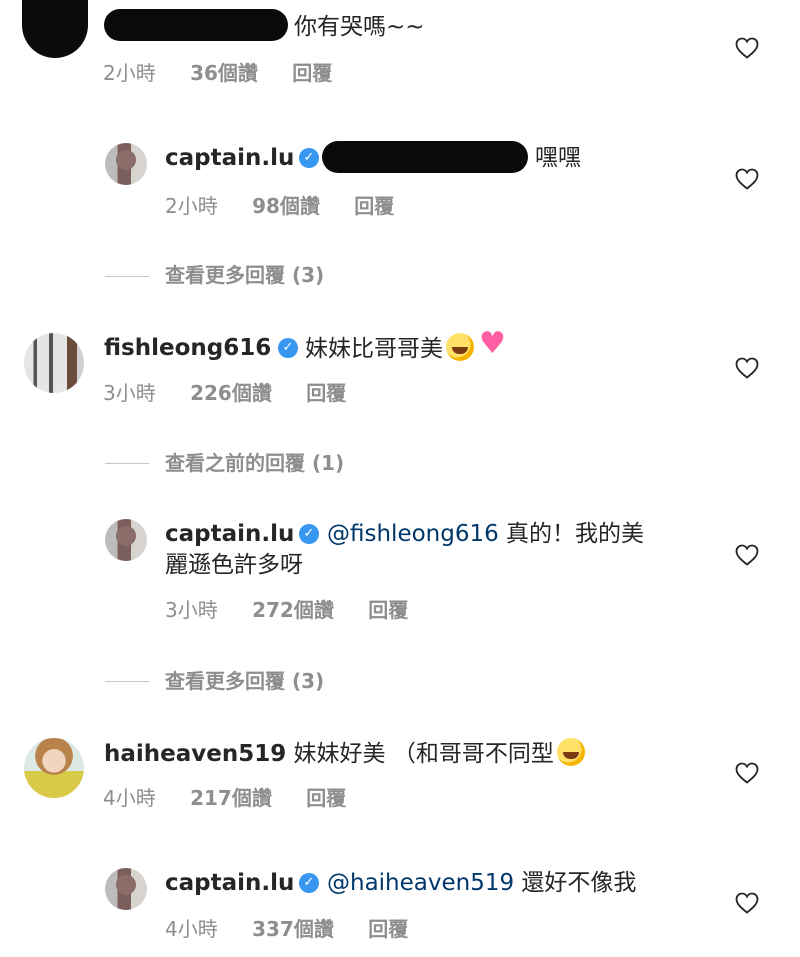 Image resolution: width=800 pixels, height=957 pixels. I want to click on comment-text-body: 真的！我的美, so click(571, 534).